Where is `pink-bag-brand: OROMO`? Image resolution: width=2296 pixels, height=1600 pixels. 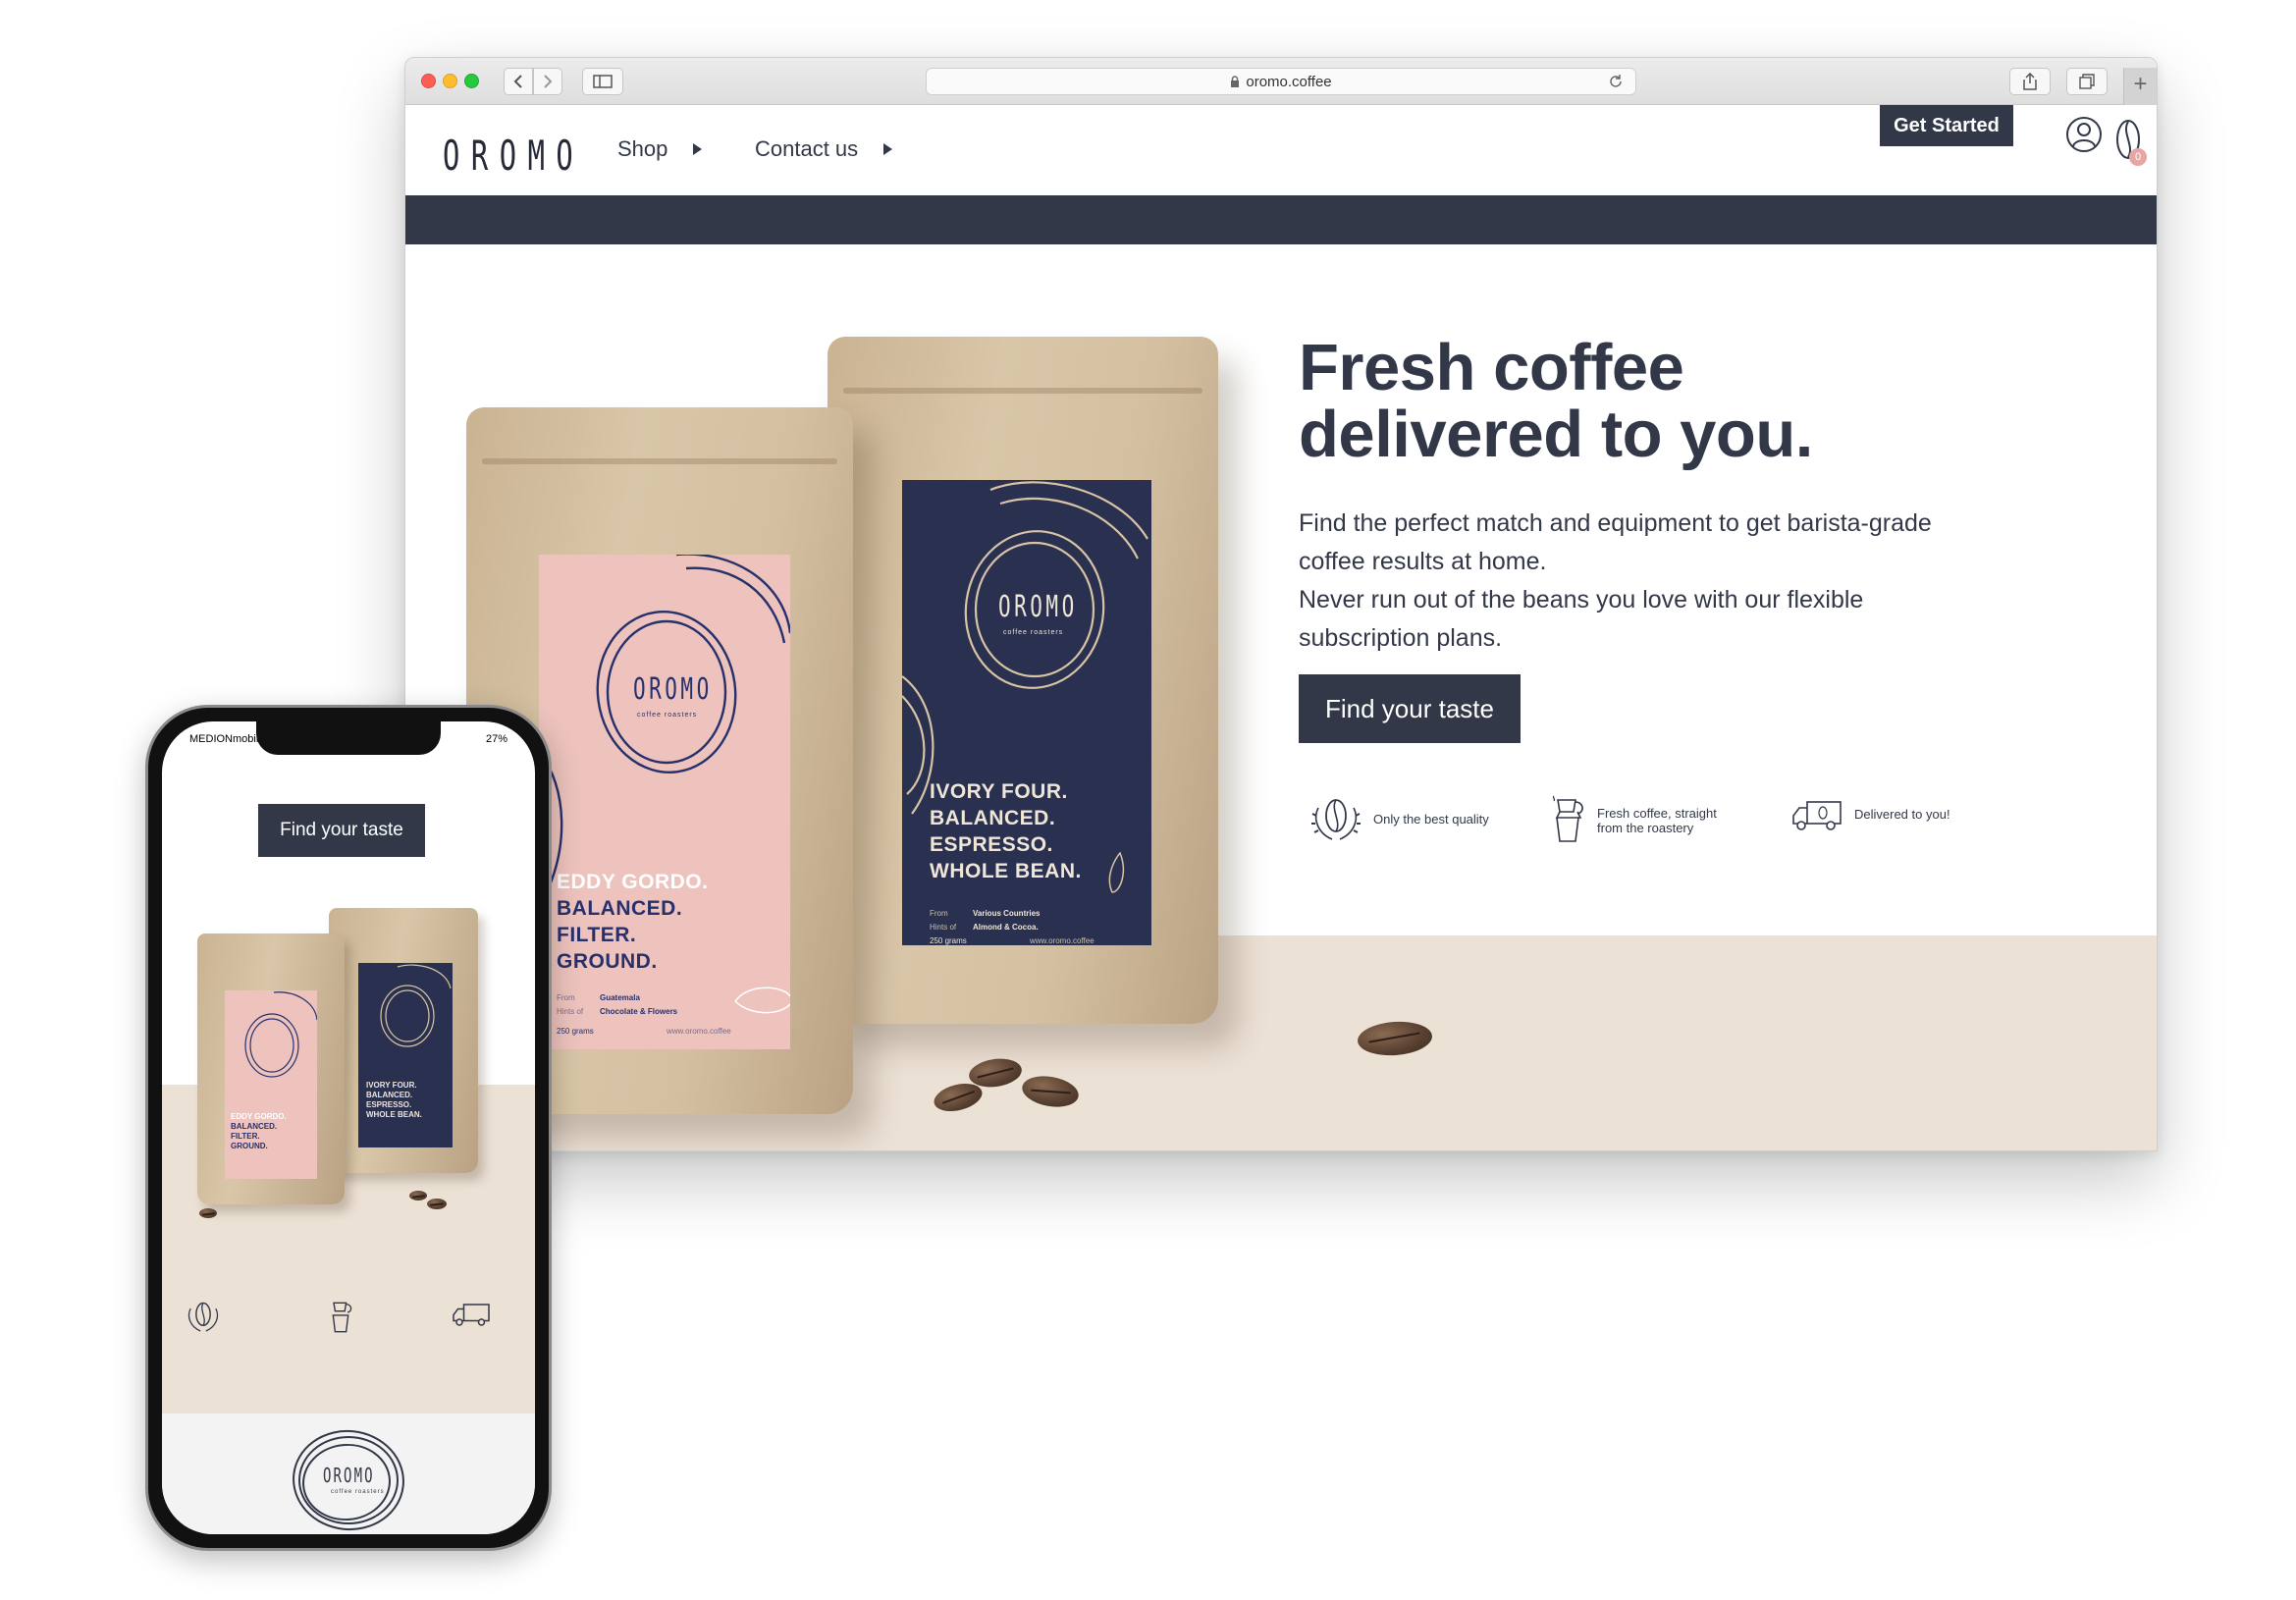
pink-bag-brand: OROMO is located at coordinates (673, 689).